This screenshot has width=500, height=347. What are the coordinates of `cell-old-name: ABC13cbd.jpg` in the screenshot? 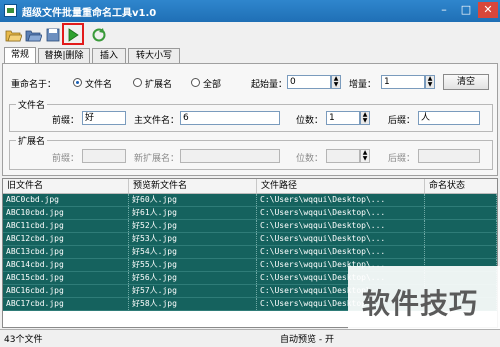 It's located at (66, 252).